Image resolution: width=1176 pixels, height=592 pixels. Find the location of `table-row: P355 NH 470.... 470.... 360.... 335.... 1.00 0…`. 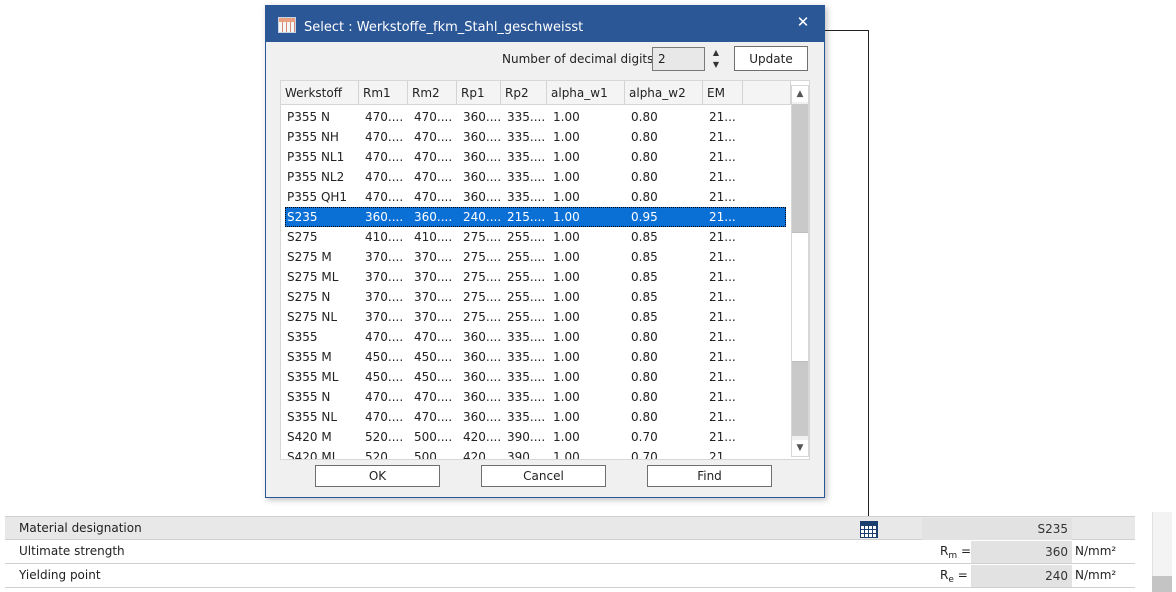

table-row: P355 NH 470.... 470.... 360.... 335.... 1.00 0… is located at coordinates (533, 137).